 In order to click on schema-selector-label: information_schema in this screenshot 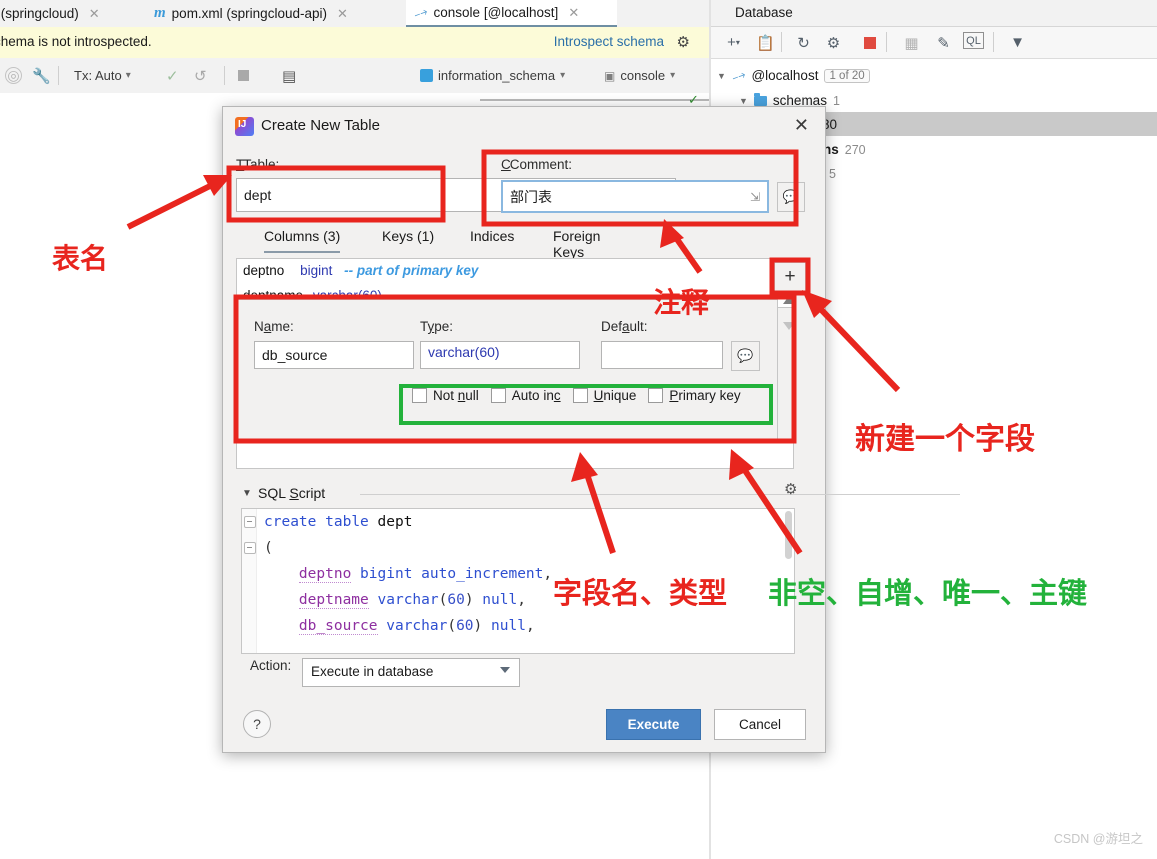, I will do `click(497, 75)`.